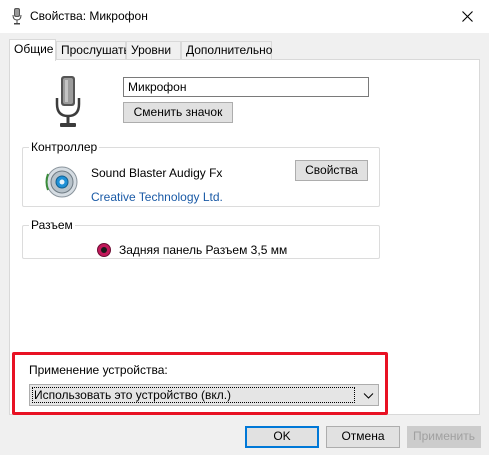  What do you see at coordinates (201, 238) in the screenshot?
I see `jack-group: Разъем Задняя панель Разъем 3,5 мм` at bounding box center [201, 238].